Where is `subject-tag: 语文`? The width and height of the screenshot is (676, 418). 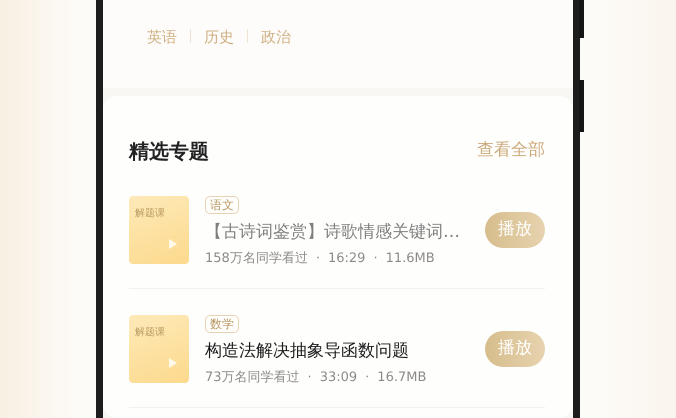 subject-tag: 语文 is located at coordinates (222, 205).